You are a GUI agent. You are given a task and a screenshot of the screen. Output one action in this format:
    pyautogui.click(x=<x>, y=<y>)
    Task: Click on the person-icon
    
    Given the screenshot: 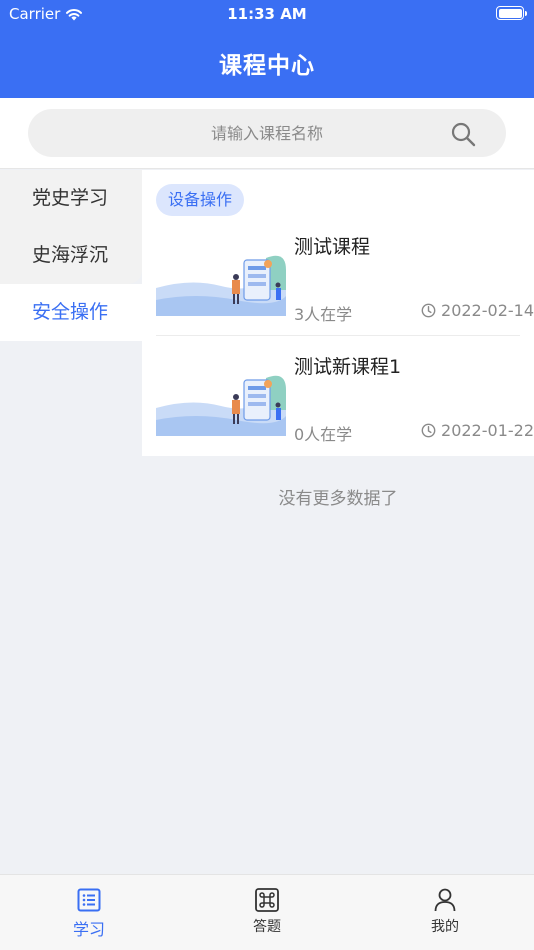 What is the action you would take?
    pyautogui.click(x=445, y=900)
    